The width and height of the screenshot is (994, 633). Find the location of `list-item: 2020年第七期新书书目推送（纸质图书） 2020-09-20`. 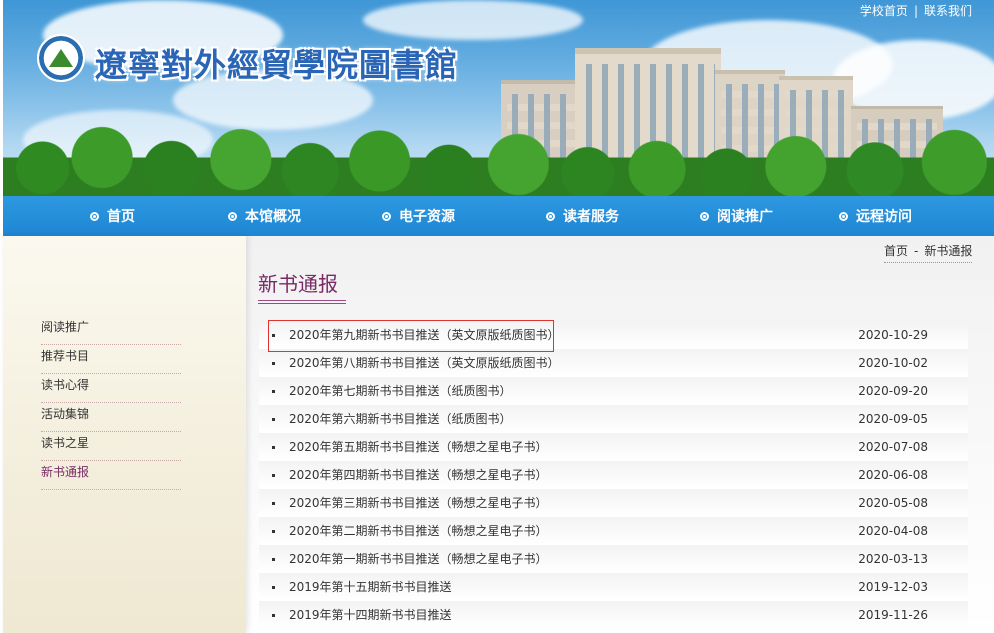

list-item: 2020年第七期新书书目推送（纸质图书） 2020-09-20 is located at coordinates (613, 391).